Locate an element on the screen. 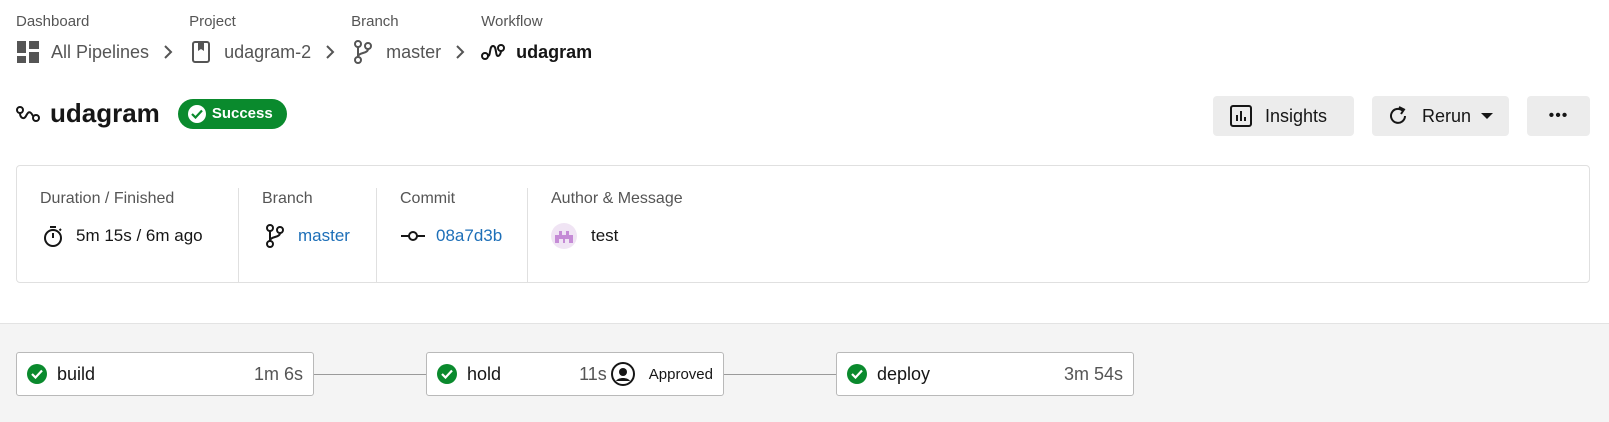  breadcrumb-link-project: udagram-2 is located at coordinates (270, 52).